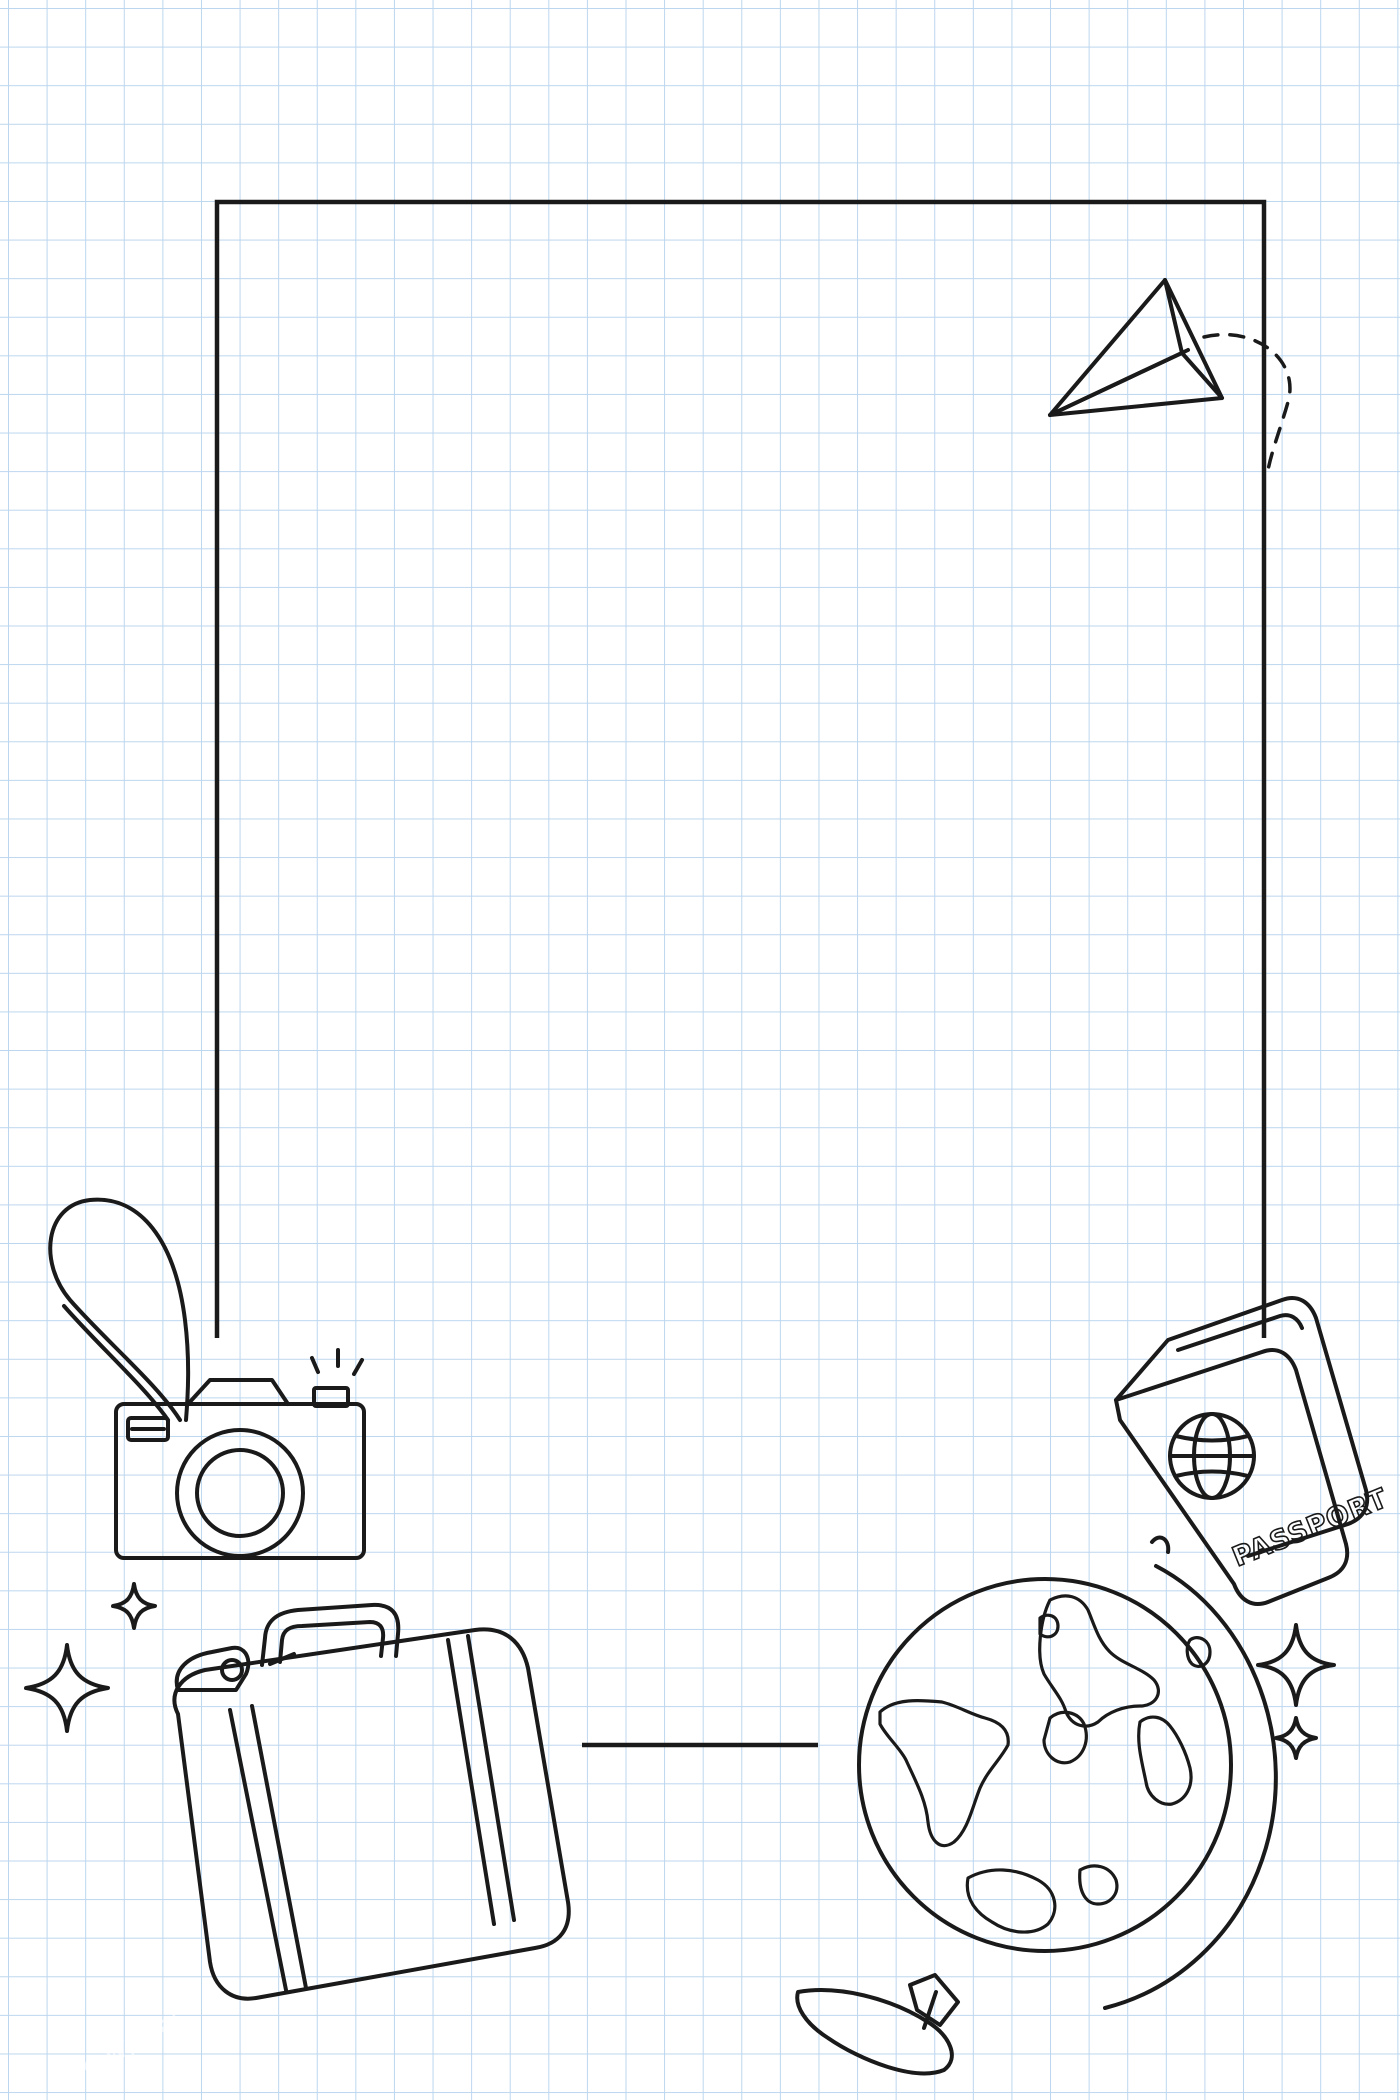 This screenshot has width=1400, height=2100. What do you see at coordinates (119, 1309) in the screenshot?
I see `camera-strap` at bounding box center [119, 1309].